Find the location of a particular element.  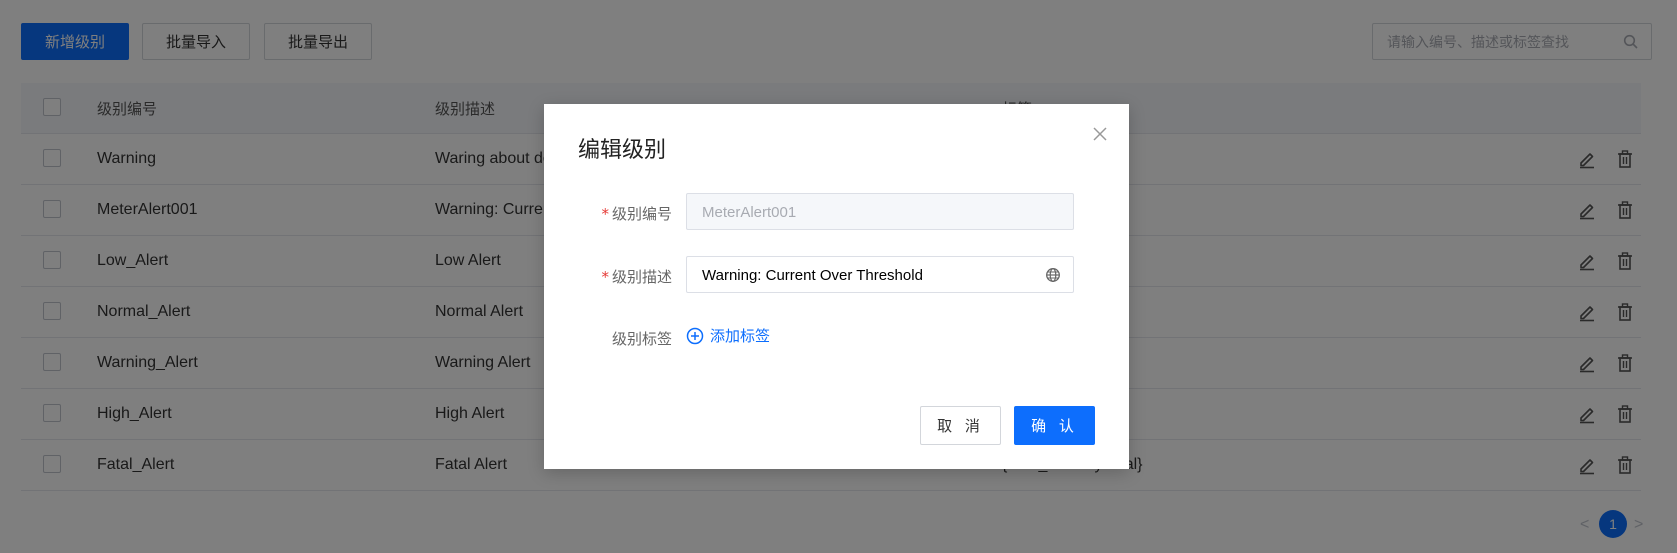

level-code-field is located at coordinates (880, 212).